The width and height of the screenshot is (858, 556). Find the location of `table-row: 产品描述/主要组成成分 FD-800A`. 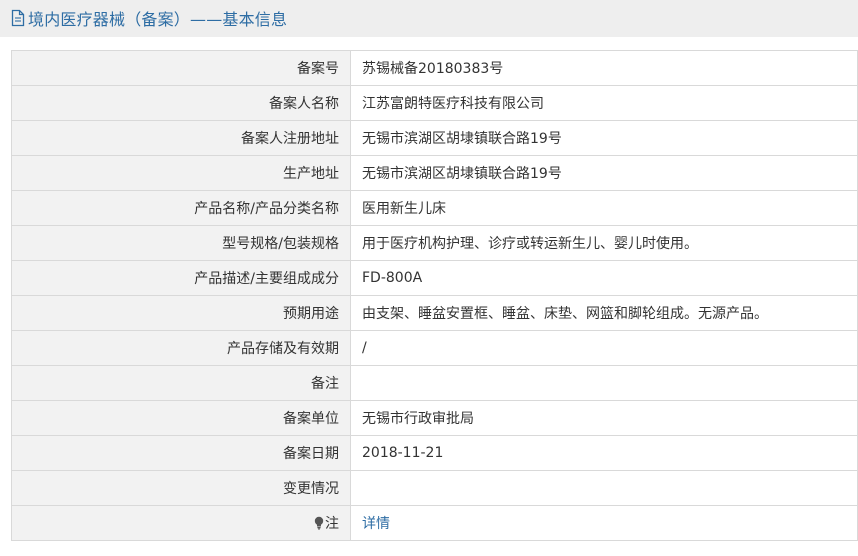

table-row: 产品描述/主要组成成分 FD-800A is located at coordinates (434, 278).